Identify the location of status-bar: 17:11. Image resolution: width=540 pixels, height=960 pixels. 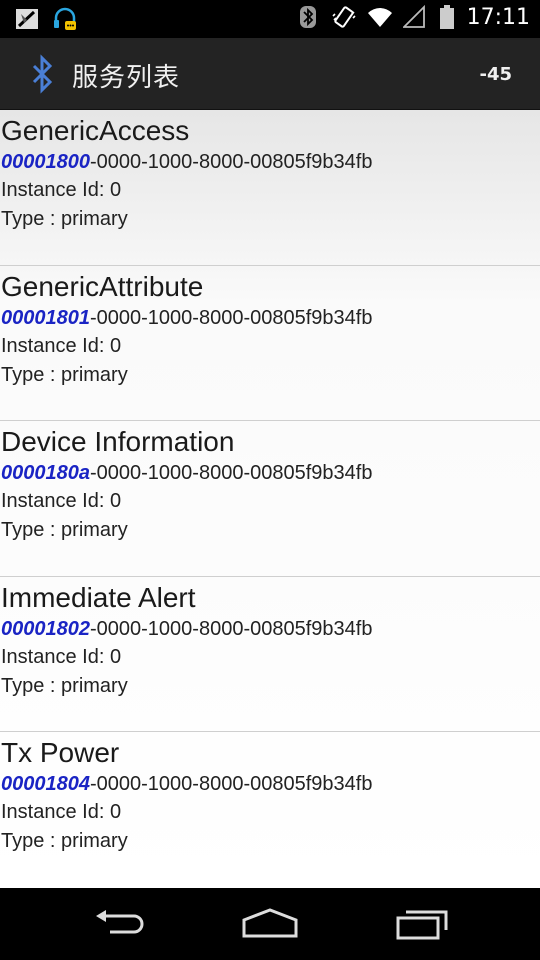
(270, 19).